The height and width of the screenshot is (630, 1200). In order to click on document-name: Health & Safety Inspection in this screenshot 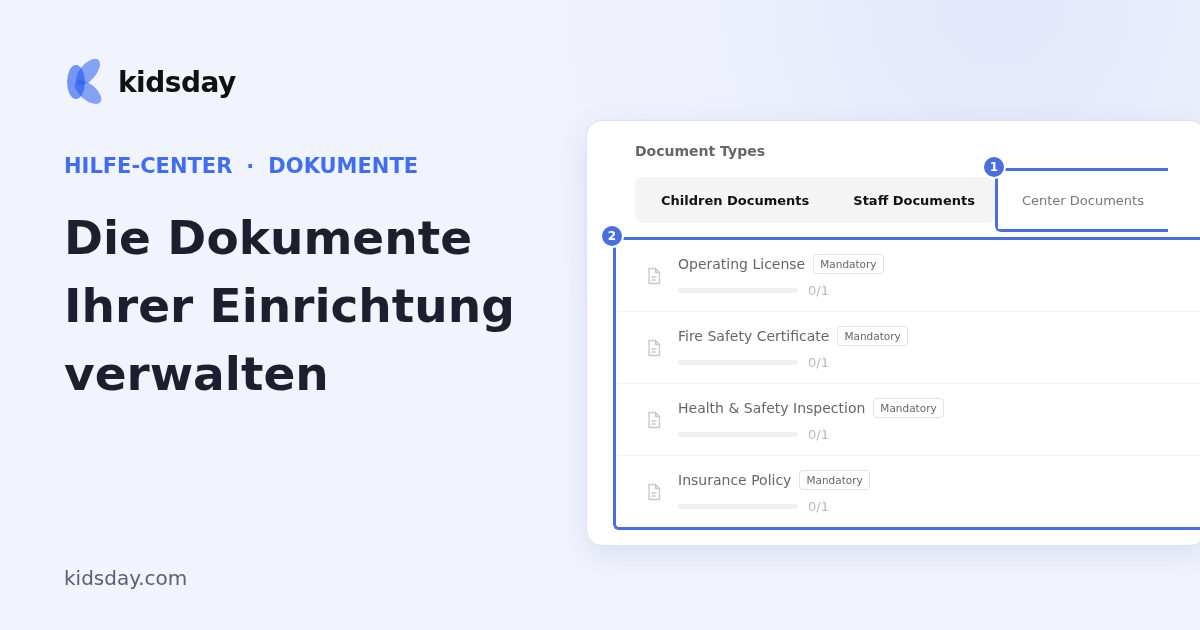, I will do `click(772, 407)`.